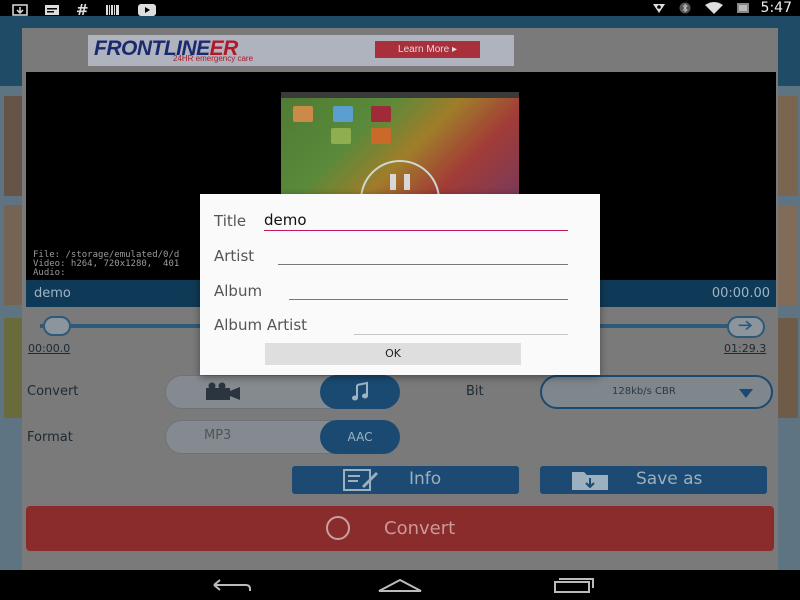 This screenshot has width=800, height=600. Describe the element at coordinates (393, 354) in the screenshot. I see `ok-button: OK` at that location.